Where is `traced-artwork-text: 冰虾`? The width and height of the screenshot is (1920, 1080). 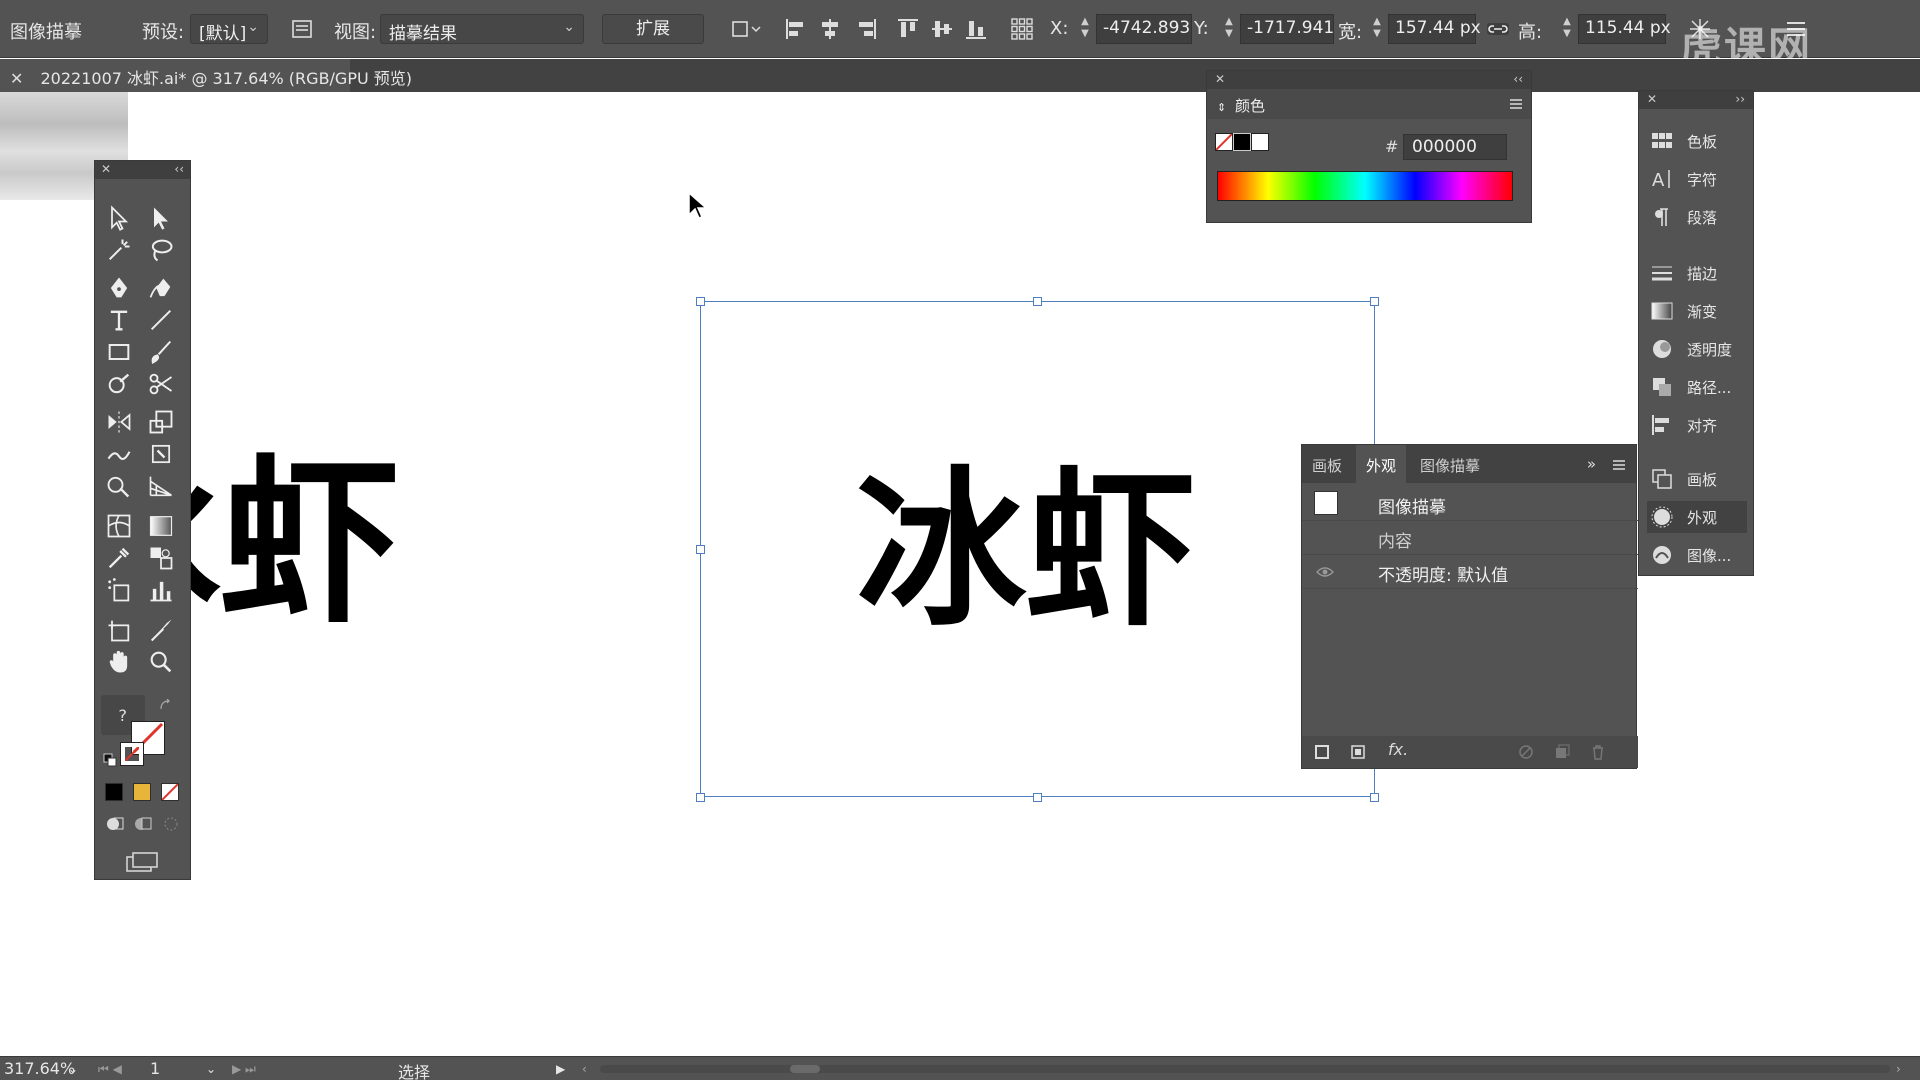
traced-artwork-text: 冰虾 is located at coordinates (1026, 550).